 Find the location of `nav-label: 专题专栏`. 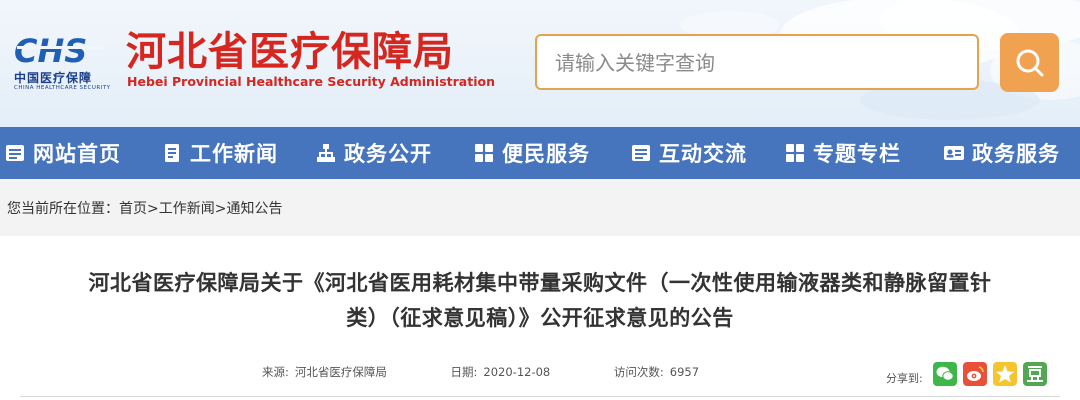

nav-label: 专题专栏 is located at coordinates (857, 154).